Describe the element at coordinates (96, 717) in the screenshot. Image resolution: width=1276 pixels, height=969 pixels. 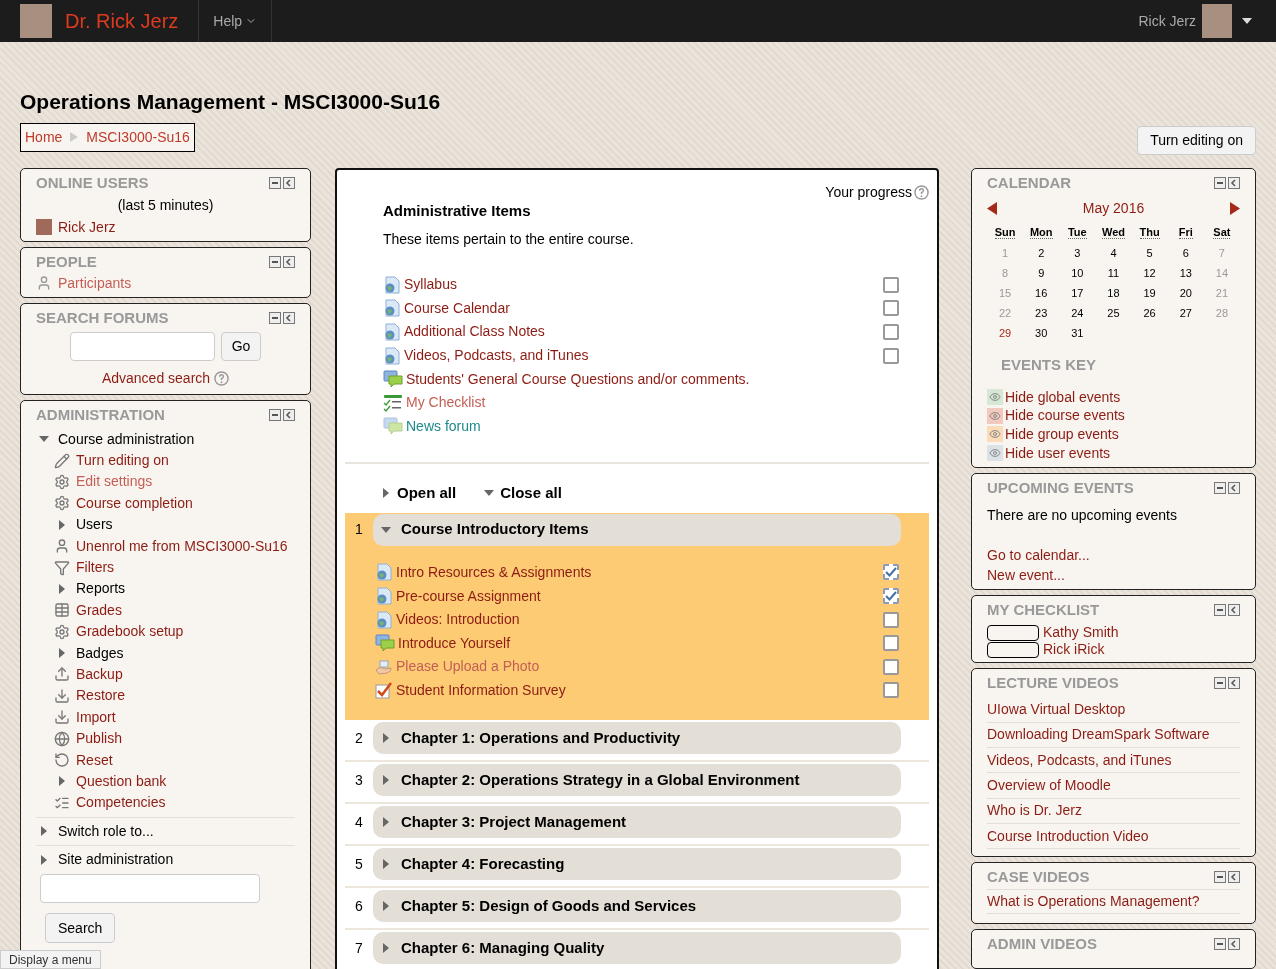
I see `admin-menu-item: Import` at that location.